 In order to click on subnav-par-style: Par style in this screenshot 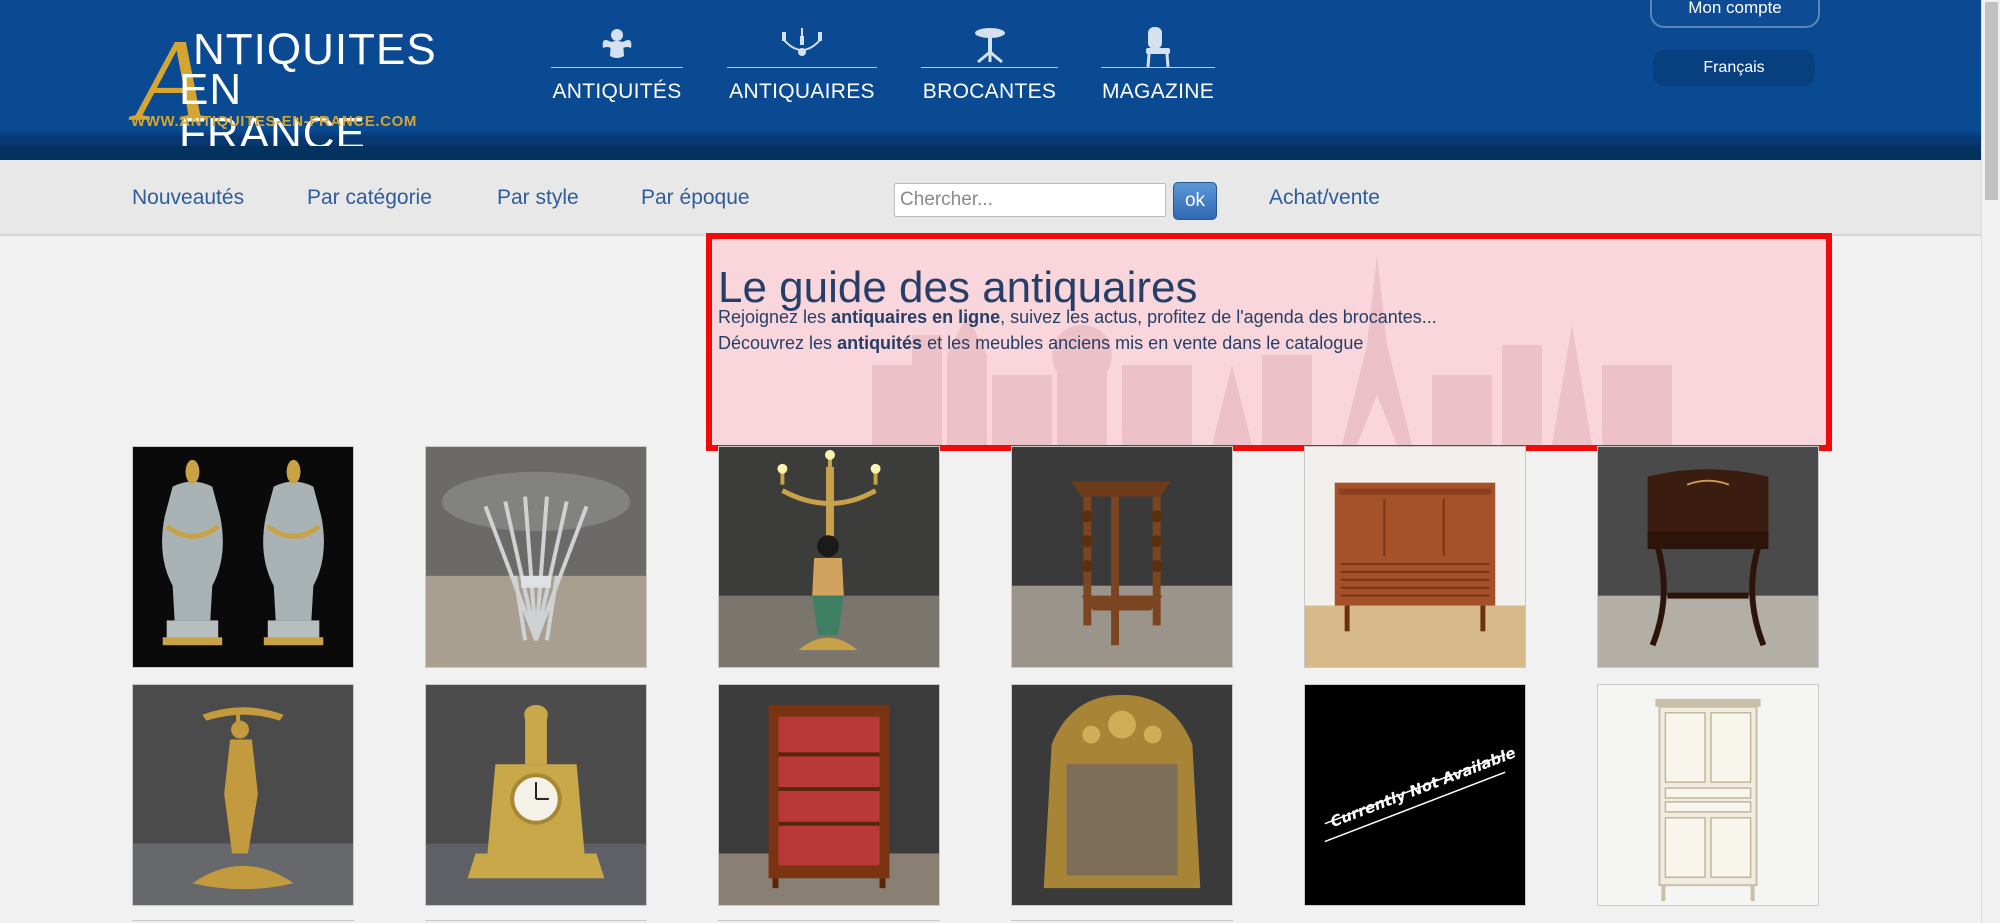, I will do `click(538, 198)`.